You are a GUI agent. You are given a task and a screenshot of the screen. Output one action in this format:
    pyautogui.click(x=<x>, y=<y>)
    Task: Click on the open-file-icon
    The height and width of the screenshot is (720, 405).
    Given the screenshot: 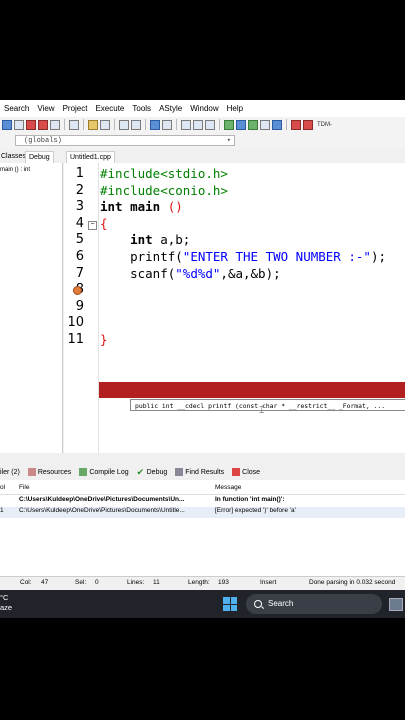 What is the action you would take?
    pyautogui.click(x=19, y=124)
    